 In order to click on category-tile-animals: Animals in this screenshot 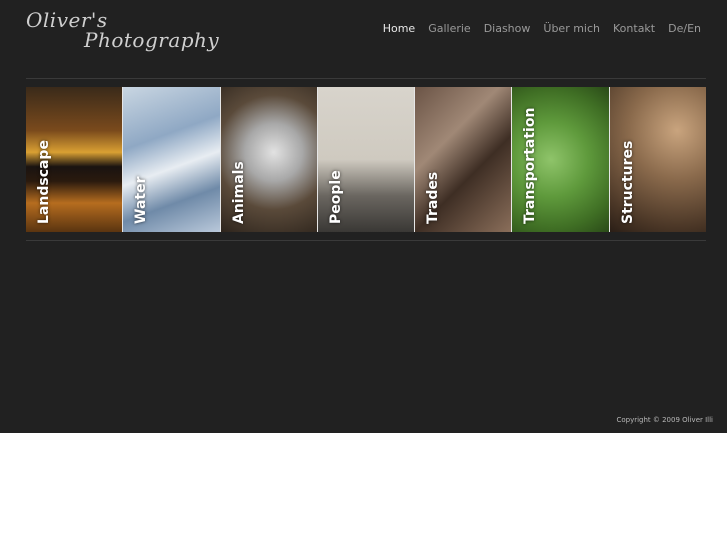, I will do `click(269, 159)`.